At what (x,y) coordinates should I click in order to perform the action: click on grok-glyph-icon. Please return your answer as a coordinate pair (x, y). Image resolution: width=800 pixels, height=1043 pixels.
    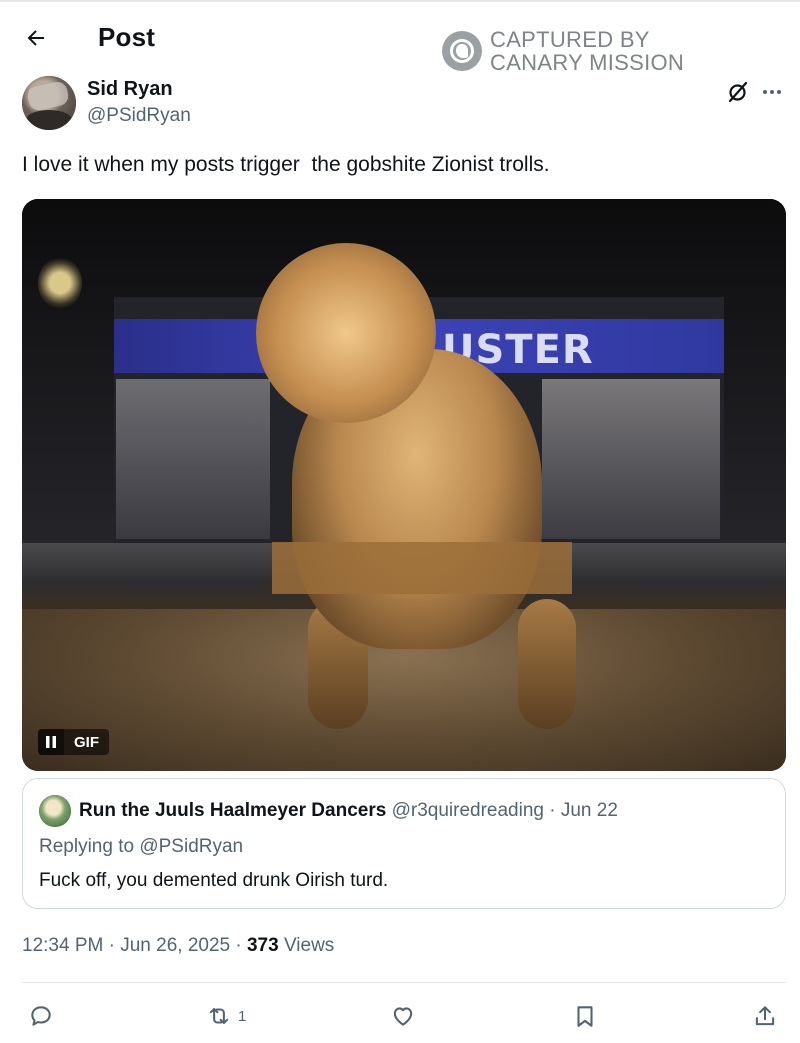
    Looking at the image, I should click on (738, 92).